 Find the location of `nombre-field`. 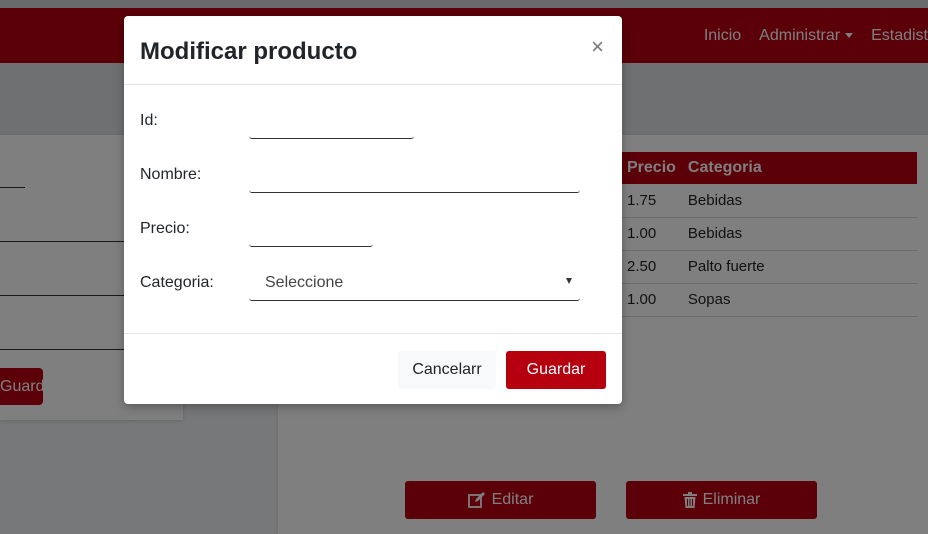

nombre-field is located at coordinates (414, 181).